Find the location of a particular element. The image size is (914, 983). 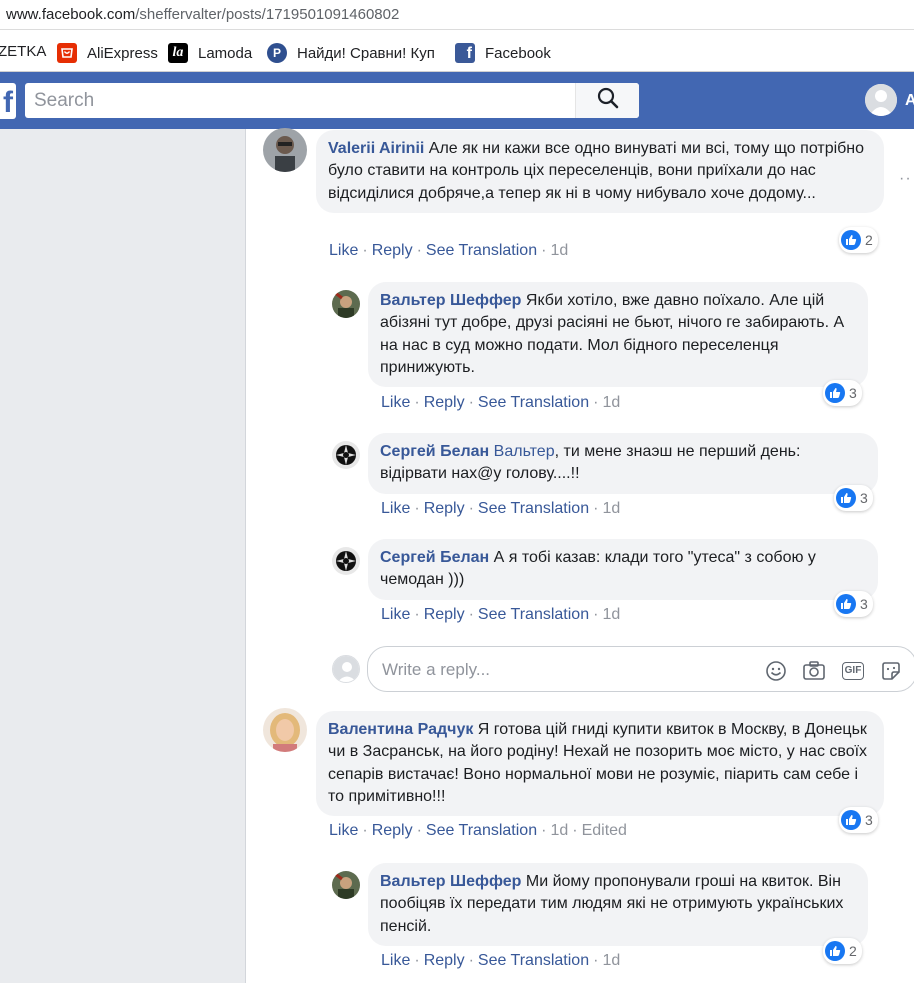

emoji-icon is located at coordinates (776, 671).